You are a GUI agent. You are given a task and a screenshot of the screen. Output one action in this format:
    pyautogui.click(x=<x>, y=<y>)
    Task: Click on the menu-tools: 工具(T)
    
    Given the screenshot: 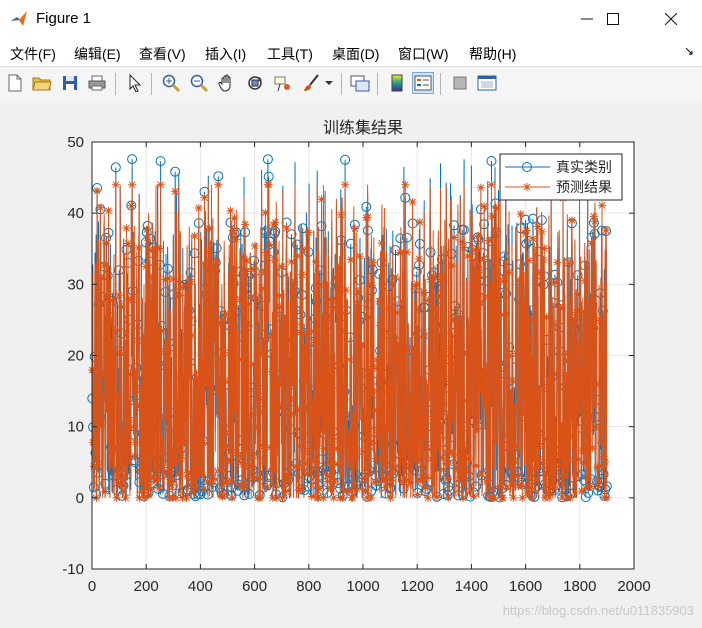 What is the action you would take?
    pyautogui.click(x=290, y=54)
    